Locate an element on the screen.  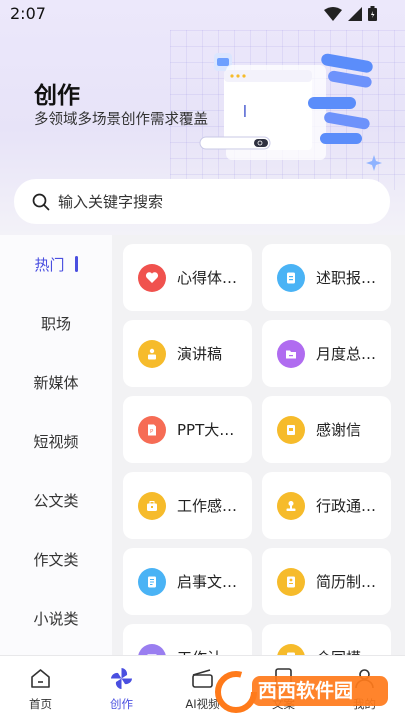
hero-illustration is located at coordinates (290, 112).